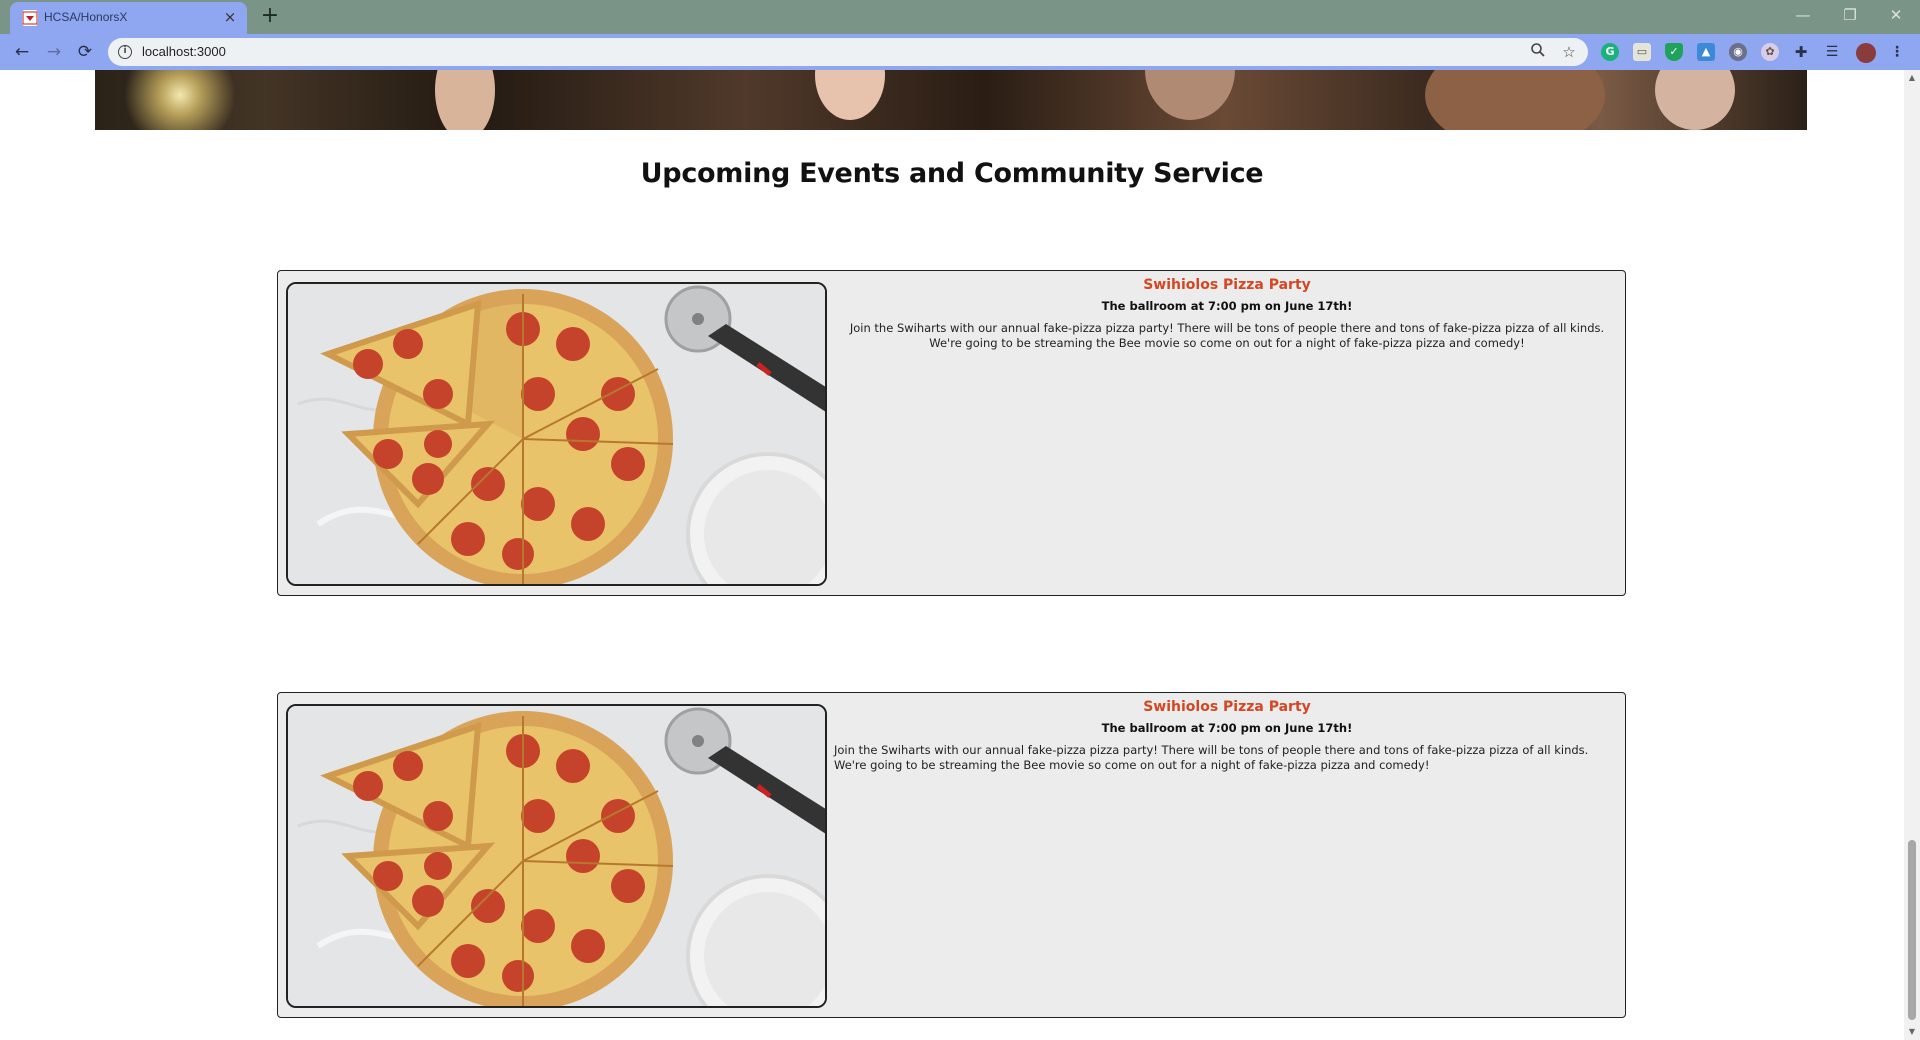  What do you see at coordinates (125, 52) in the screenshot?
I see `site-info-icon: i` at bounding box center [125, 52].